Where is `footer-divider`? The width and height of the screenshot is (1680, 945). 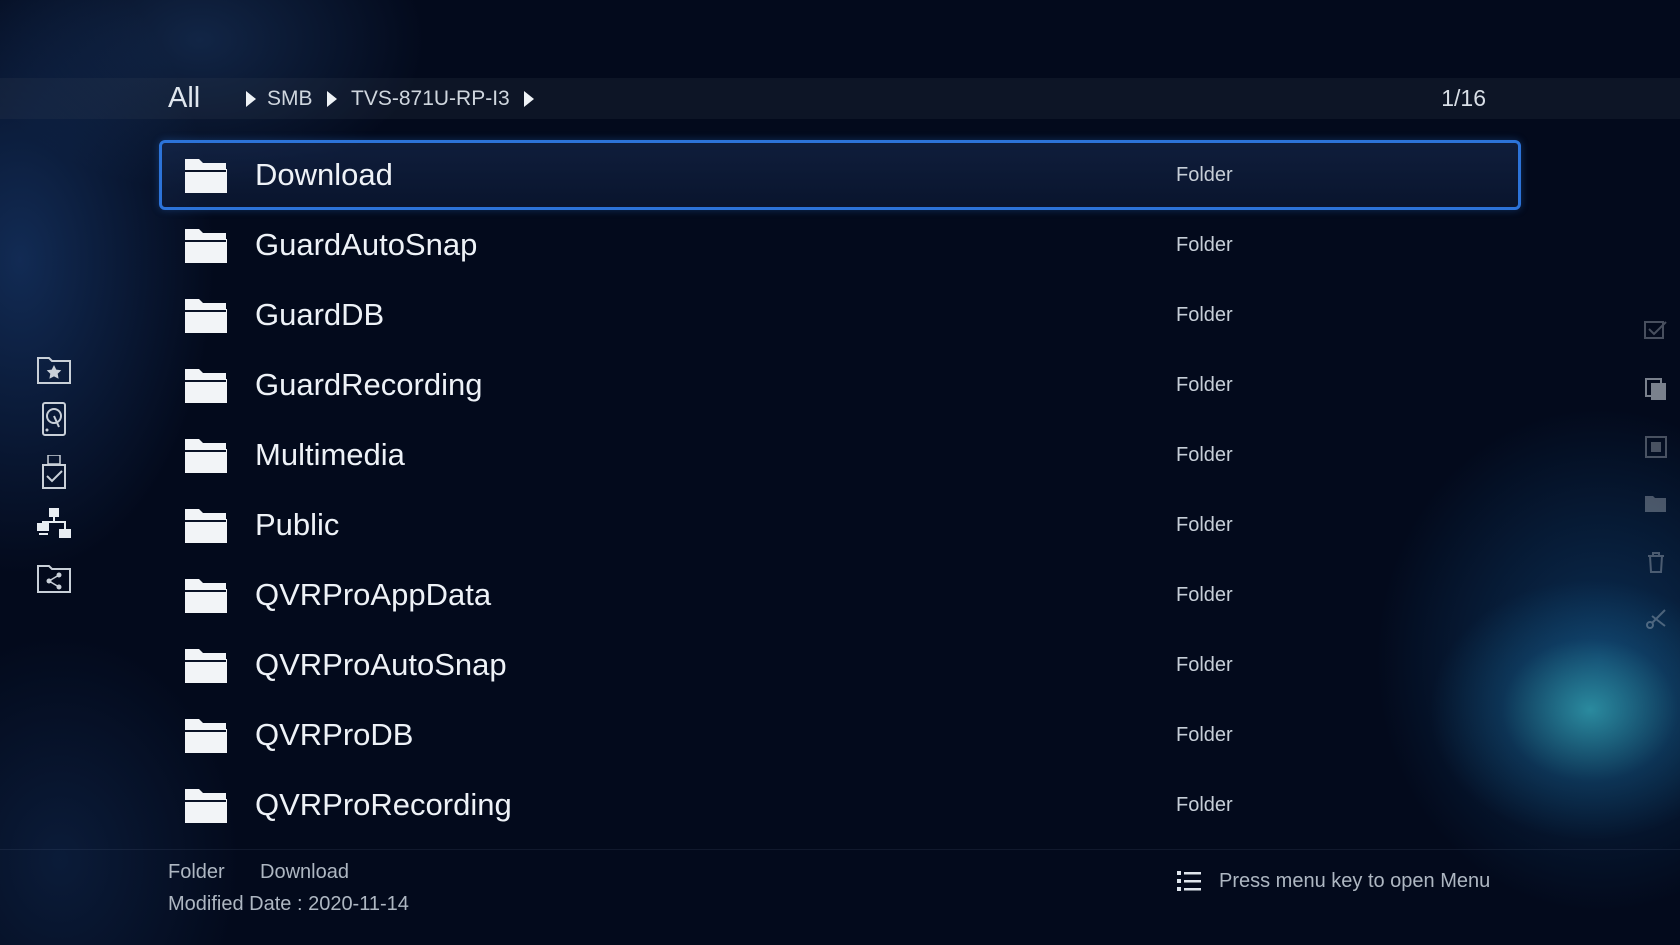
footer-divider is located at coordinates (840, 849).